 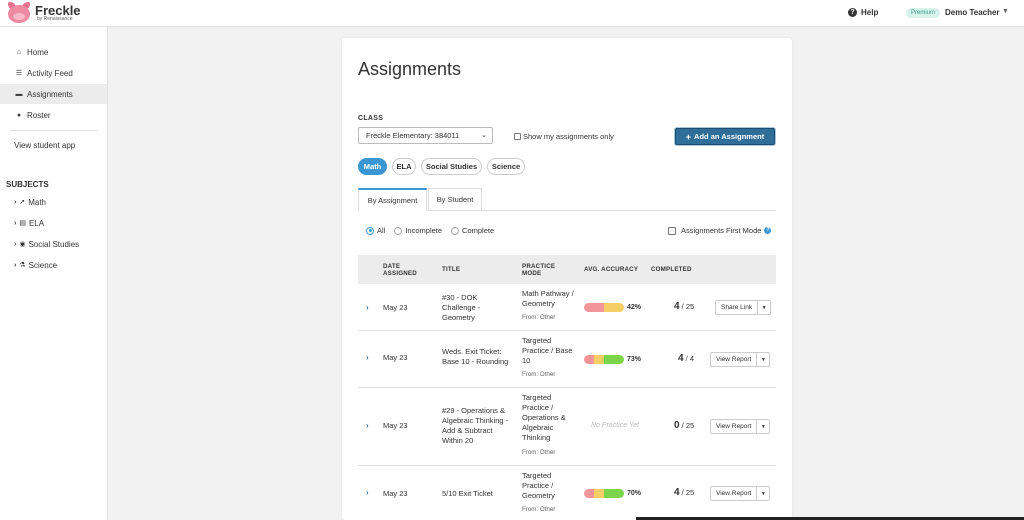 What do you see at coordinates (53, 115) in the screenshot?
I see `sidebar-item-roster: ● Roster` at bounding box center [53, 115].